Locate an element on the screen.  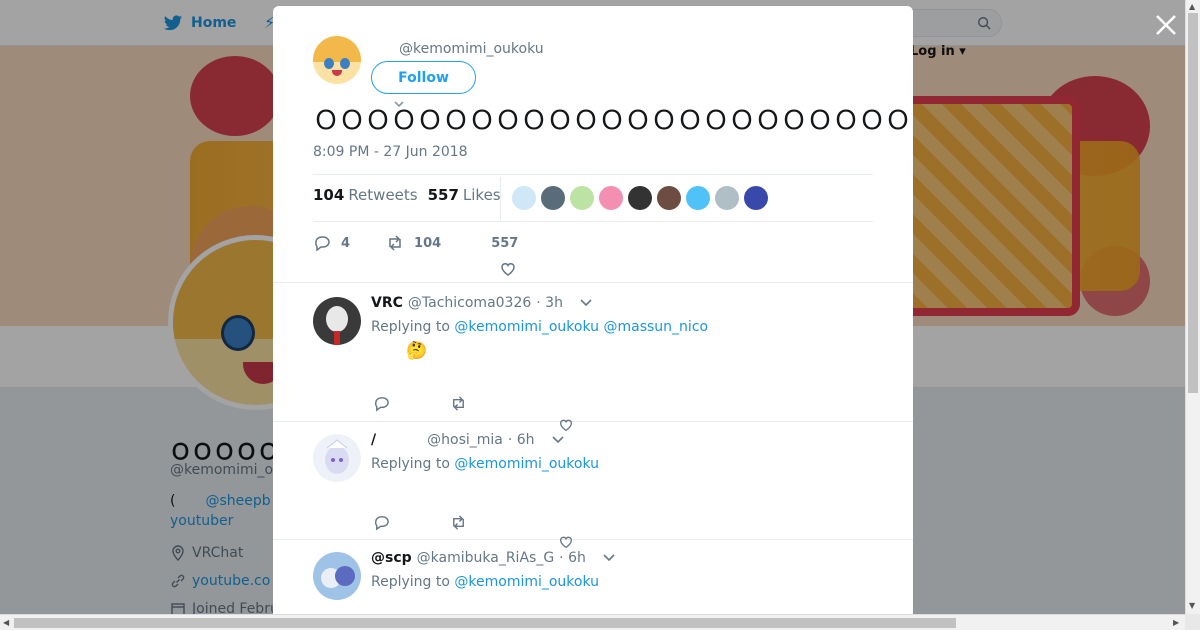
reply-author-handle: @kamibuka_RiAs_G is located at coordinates (486, 558).